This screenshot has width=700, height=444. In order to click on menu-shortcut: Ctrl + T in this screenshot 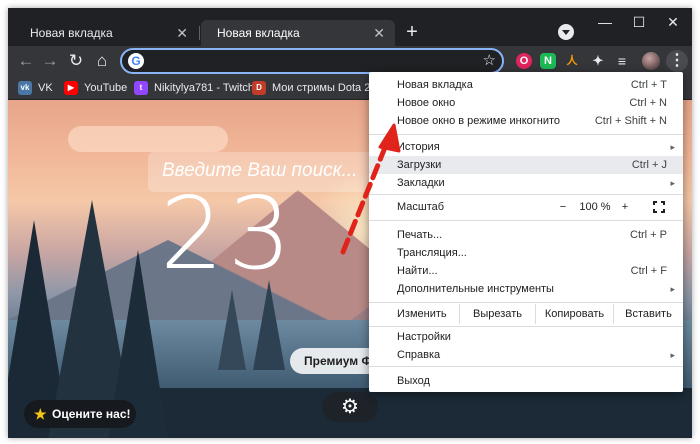, I will do `click(648, 85)`.